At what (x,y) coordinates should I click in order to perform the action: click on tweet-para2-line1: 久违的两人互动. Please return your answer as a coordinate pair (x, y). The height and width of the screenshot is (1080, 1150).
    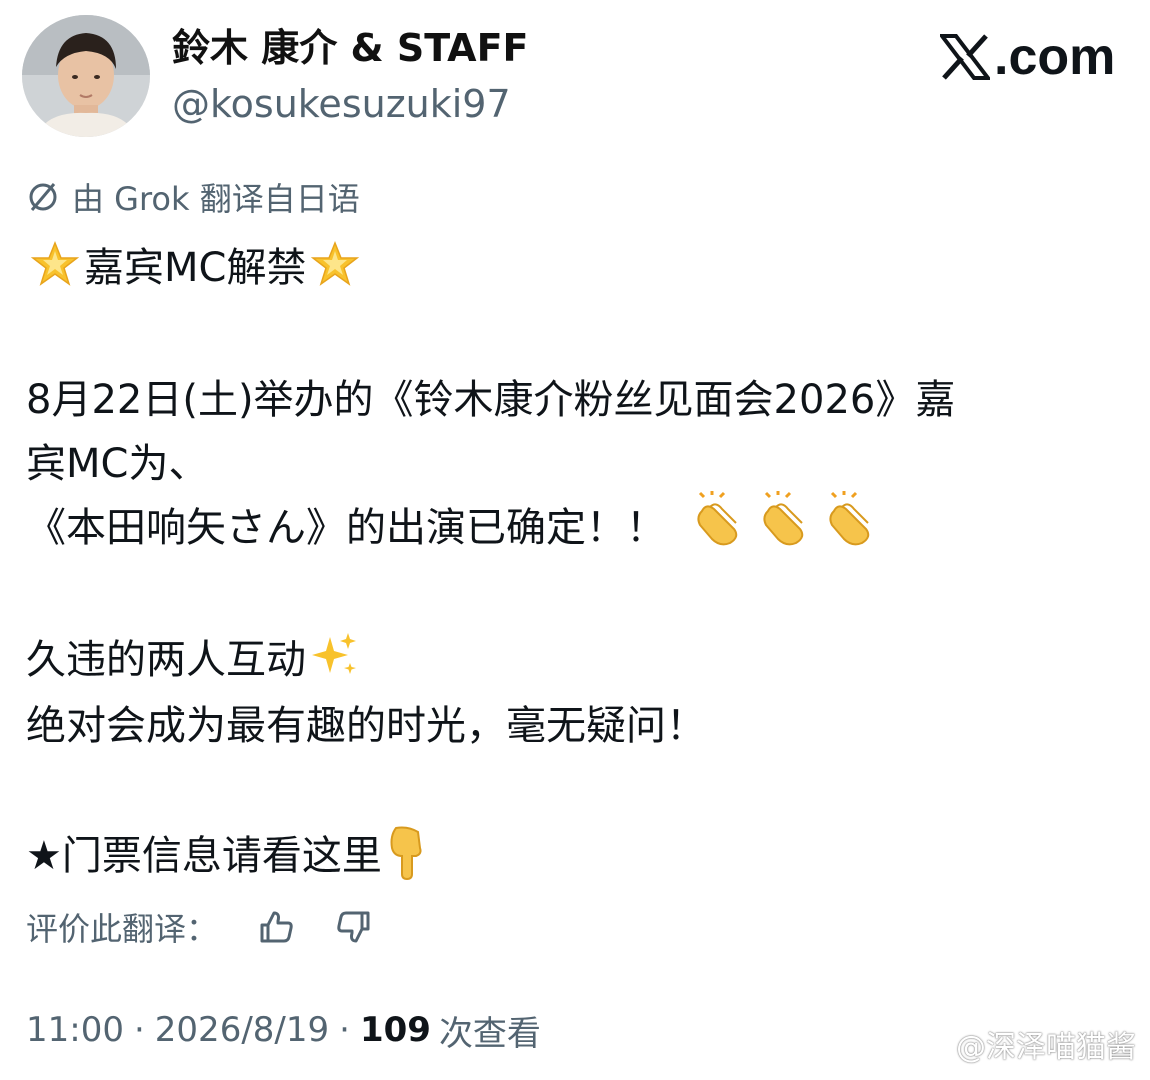
    Looking at the image, I should click on (166, 660).